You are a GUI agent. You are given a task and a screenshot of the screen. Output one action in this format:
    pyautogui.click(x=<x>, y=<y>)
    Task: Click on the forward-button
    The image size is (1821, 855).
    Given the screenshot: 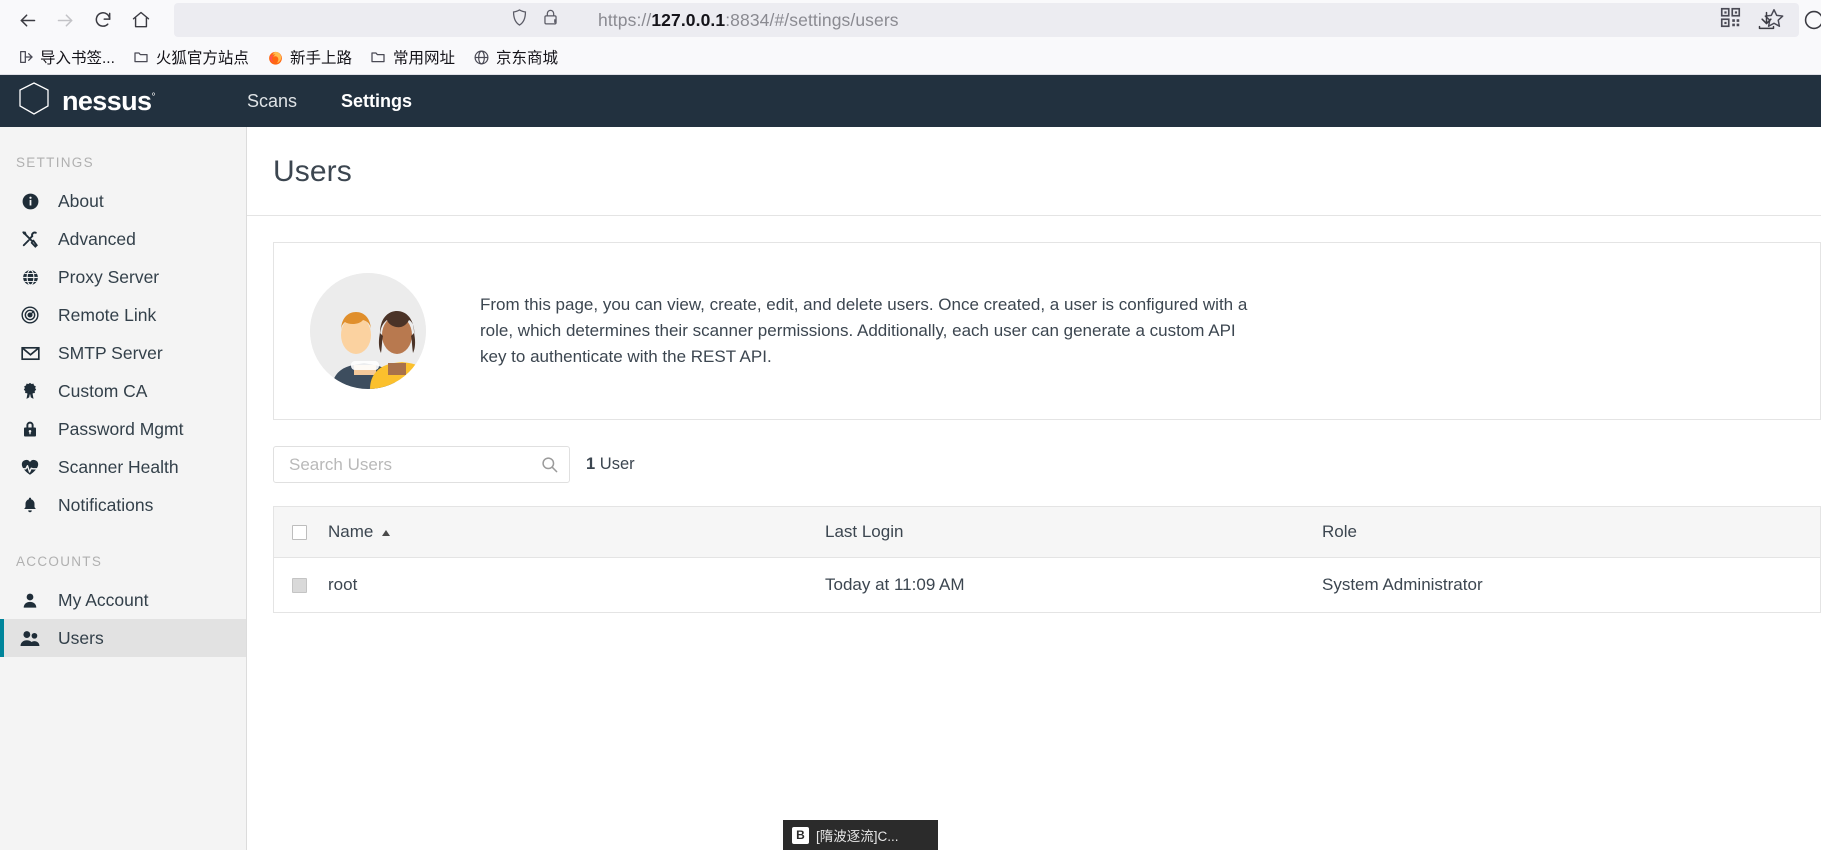 What is the action you would take?
    pyautogui.click(x=65, y=20)
    